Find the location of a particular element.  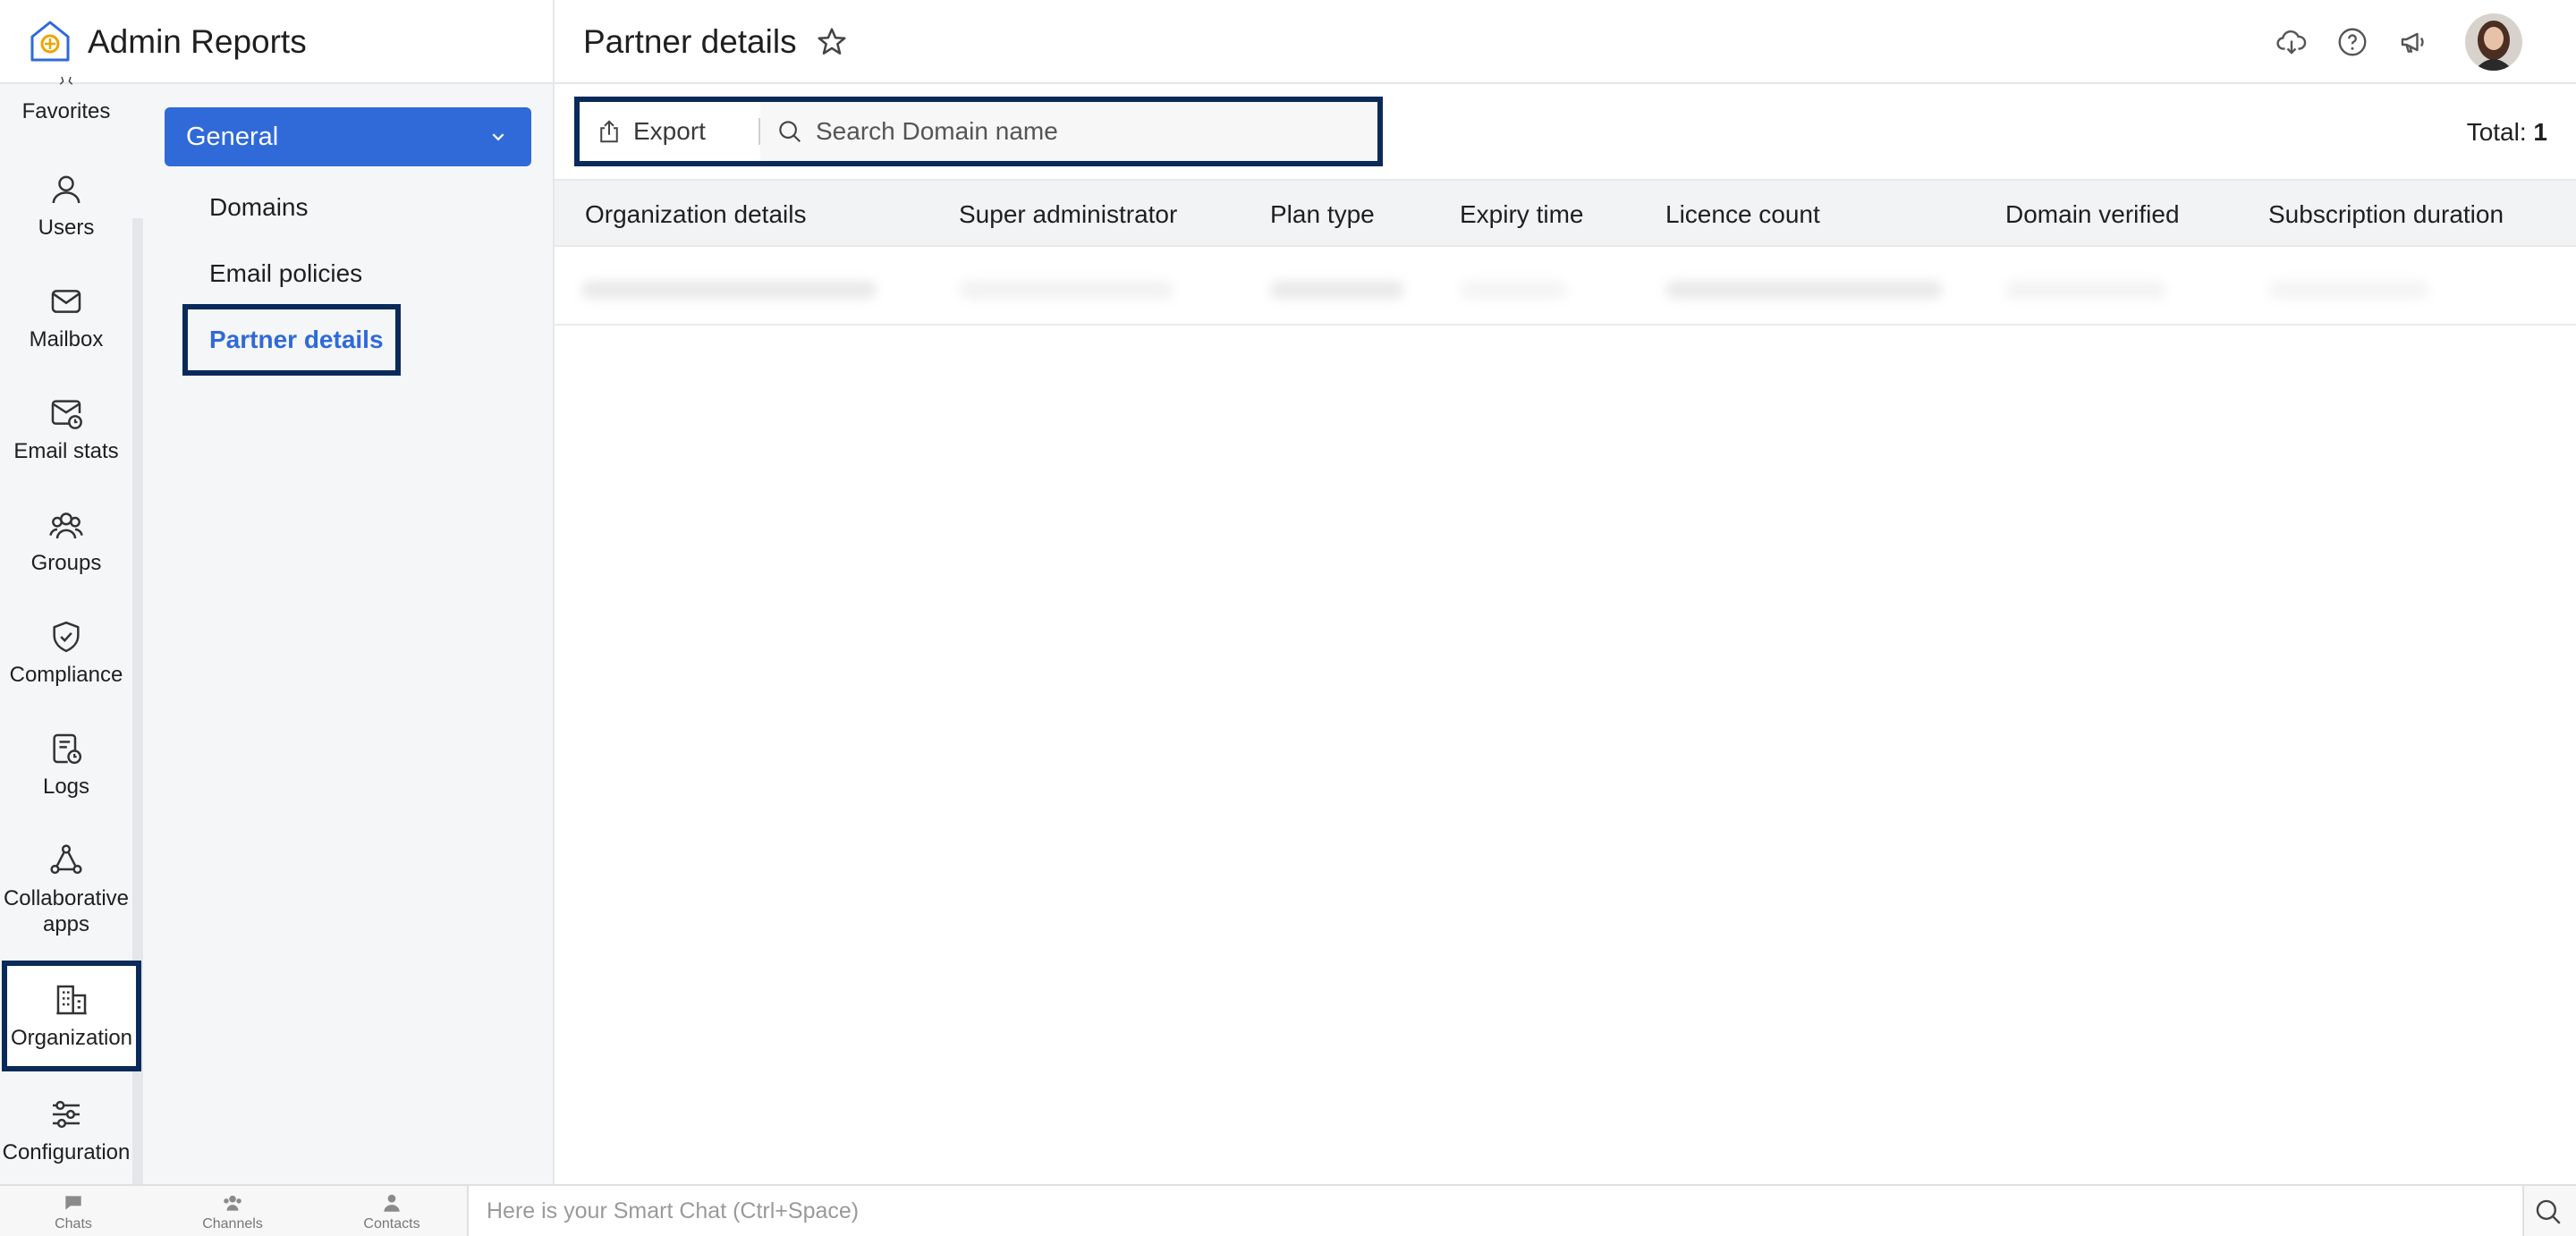

rail-item-email-stats: Email stats is located at coordinates (66, 430).